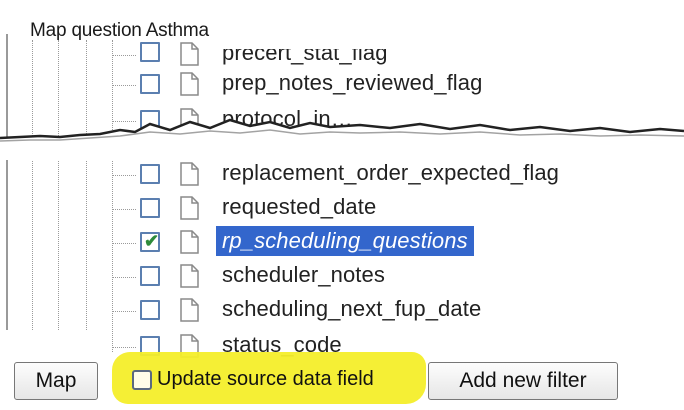 The image size is (684, 410). I want to click on tree-row: prep_notes_reviewed_flag, so click(342, 86).